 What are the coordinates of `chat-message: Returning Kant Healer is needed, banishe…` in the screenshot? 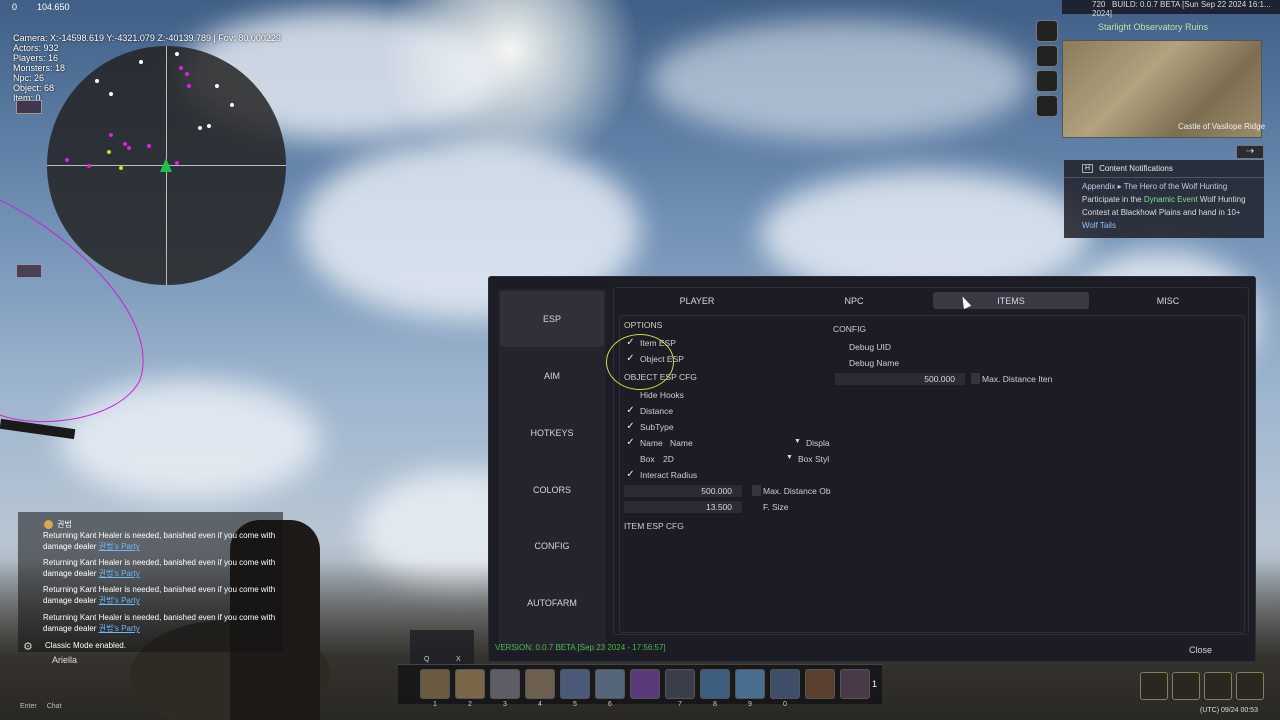 It's located at (163, 595).